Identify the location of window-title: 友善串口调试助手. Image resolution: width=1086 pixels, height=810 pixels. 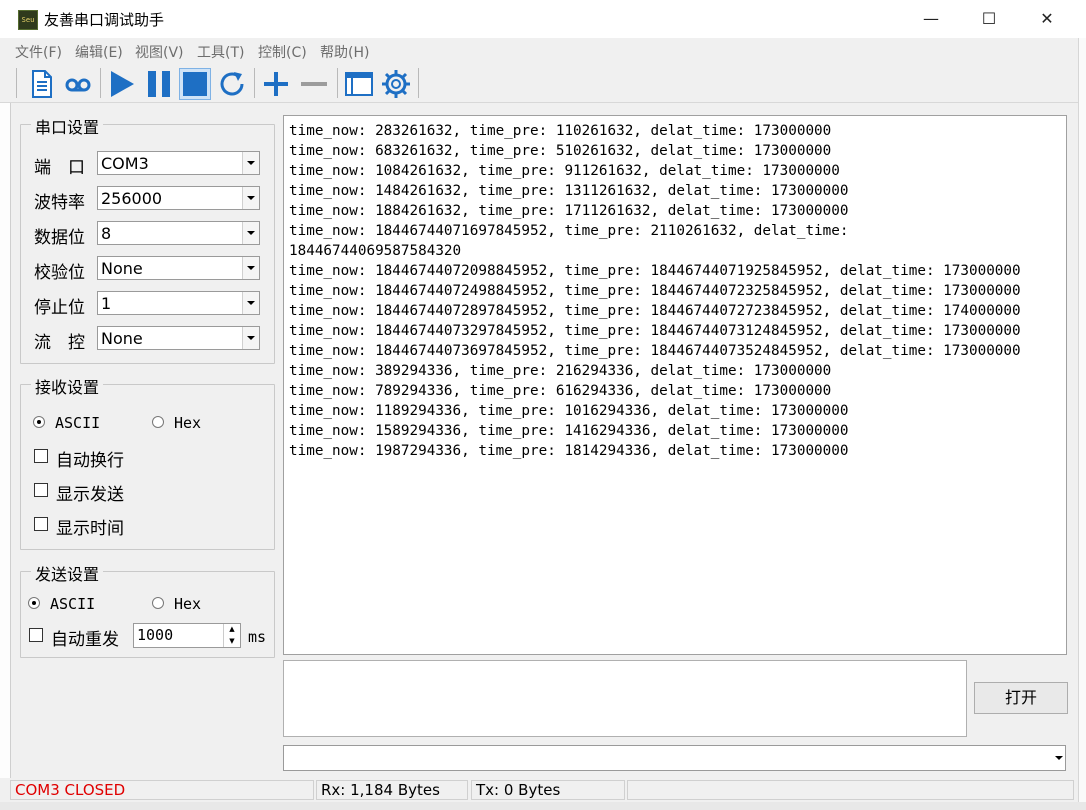
(104, 20).